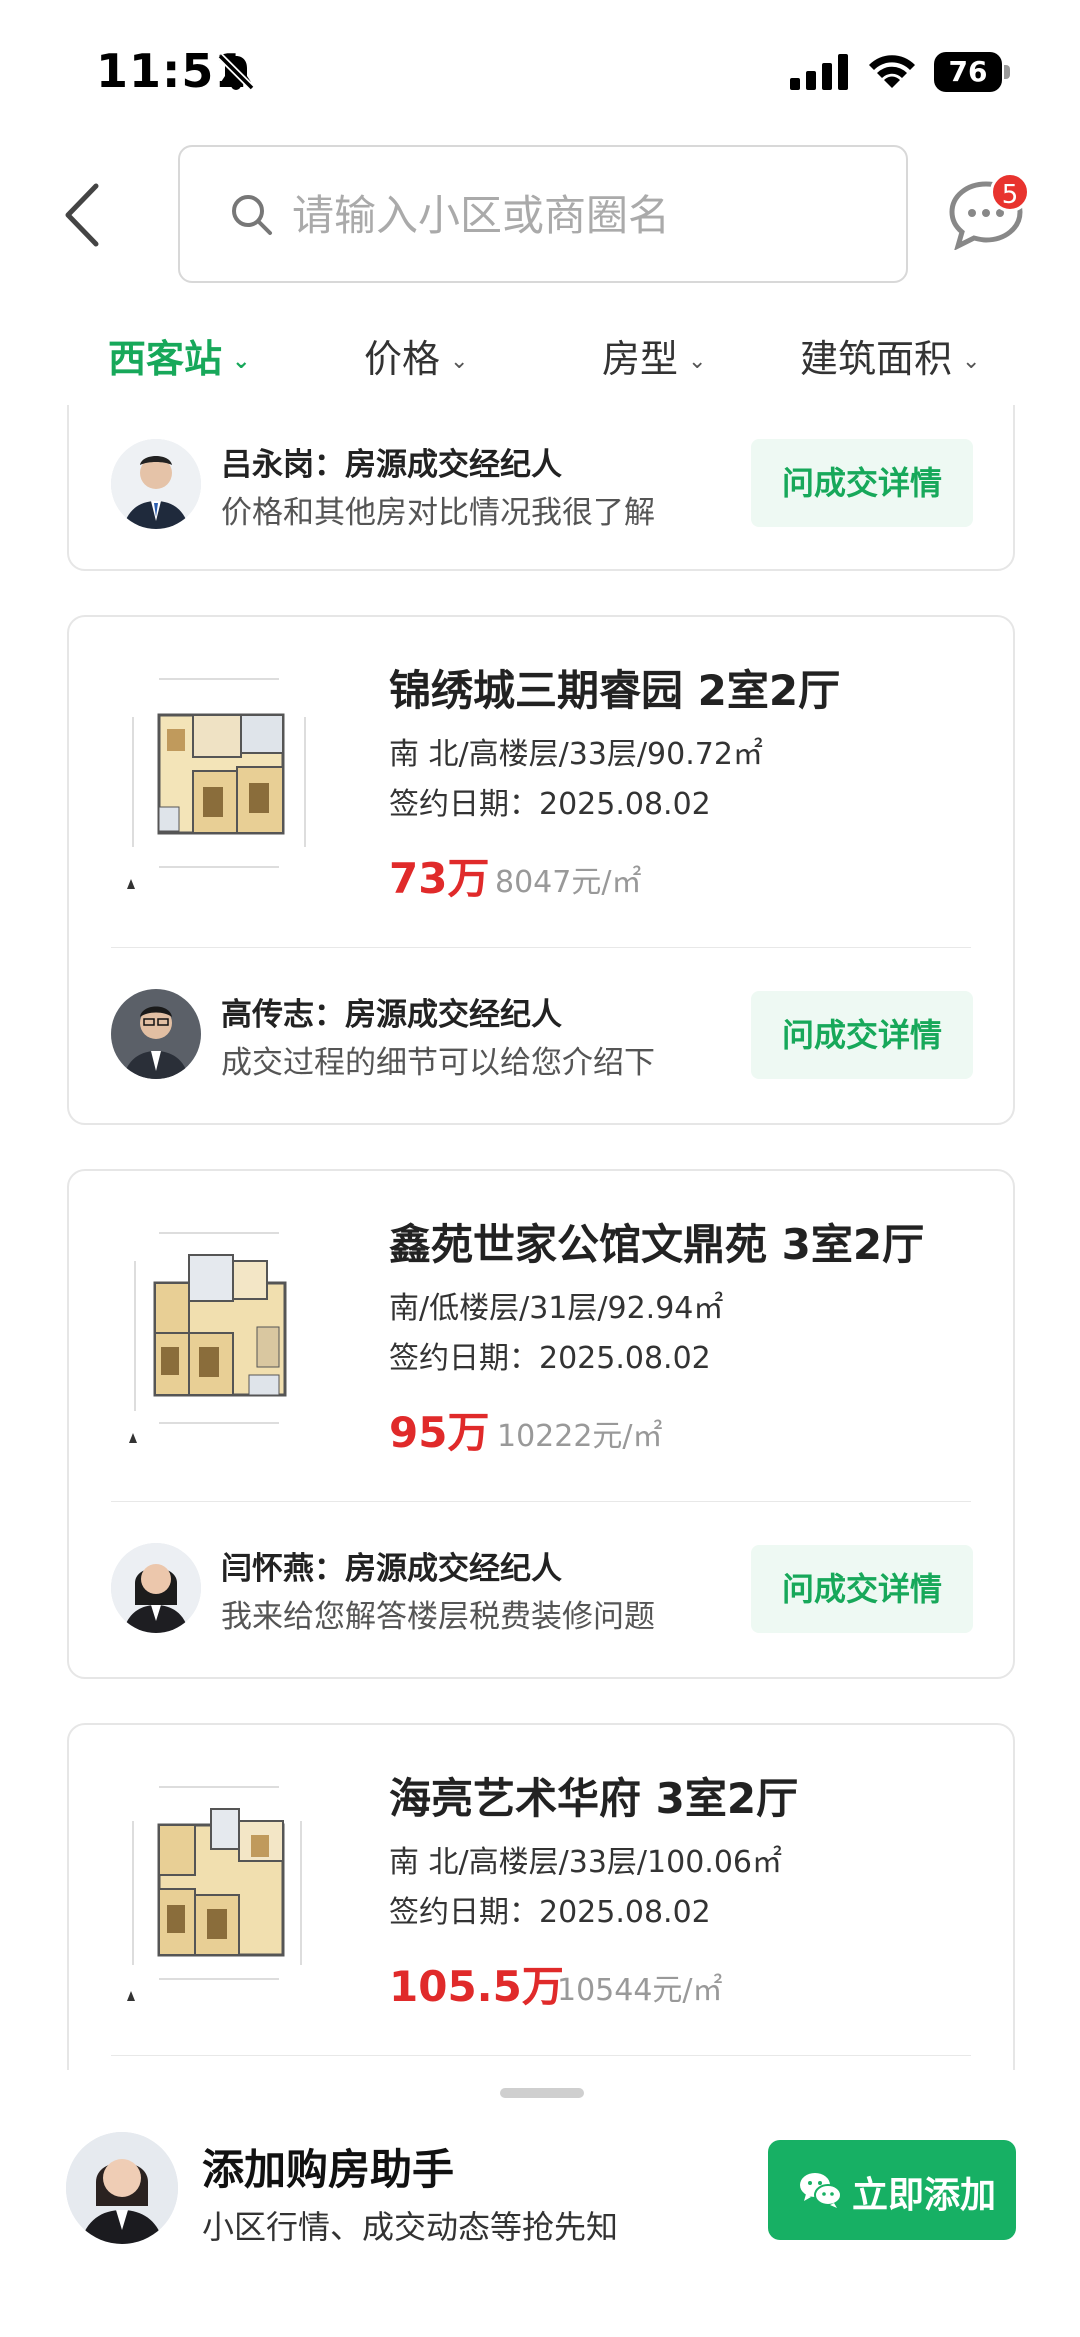 This screenshot has height=2337, width=1080. What do you see at coordinates (541, 488) in the screenshot?
I see `listing-card: 吕永岗：房源成交经纪人 价格和其他房对比情况我很了解 问成交详情` at bounding box center [541, 488].